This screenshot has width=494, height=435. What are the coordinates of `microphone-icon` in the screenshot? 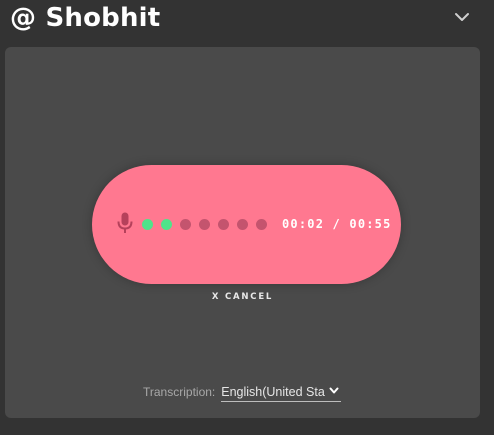 It's located at (125, 223).